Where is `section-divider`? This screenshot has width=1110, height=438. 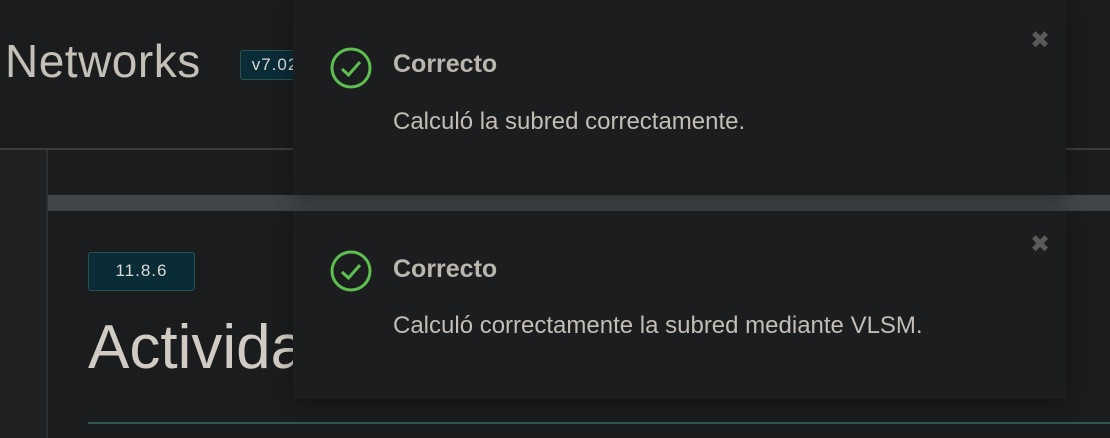
section-divider is located at coordinates (579, 203).